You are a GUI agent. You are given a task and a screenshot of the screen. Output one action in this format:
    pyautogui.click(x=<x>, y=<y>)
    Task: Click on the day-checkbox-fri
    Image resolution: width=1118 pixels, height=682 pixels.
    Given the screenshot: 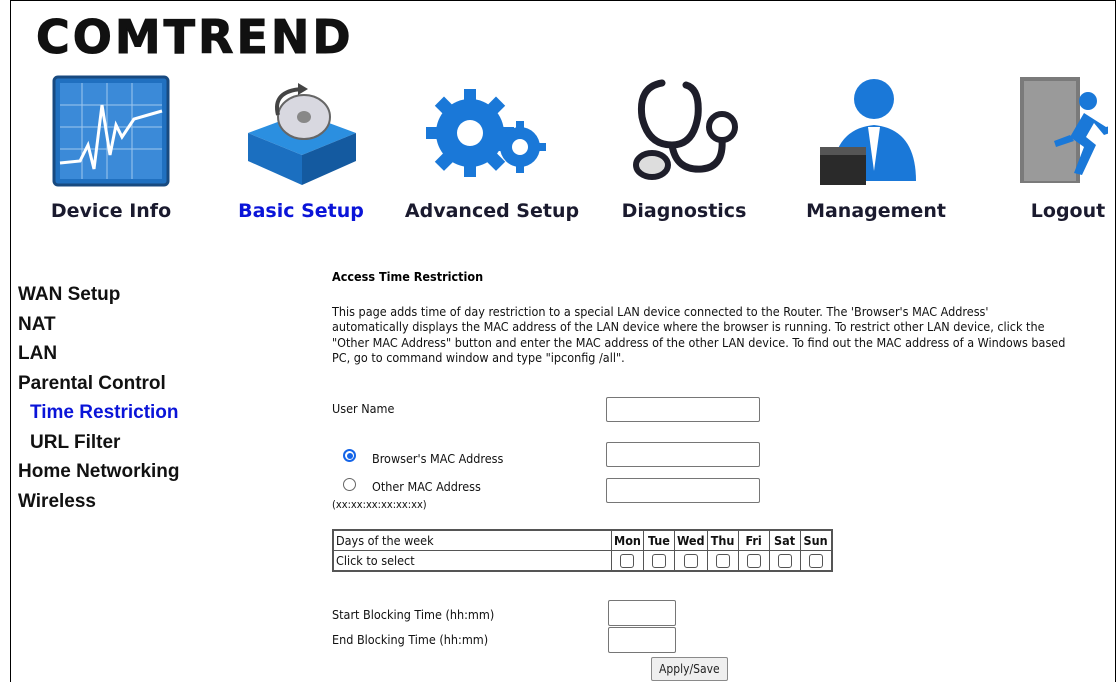 What is the action you would take?
    pyautogui.click(x=753, y=561)
    